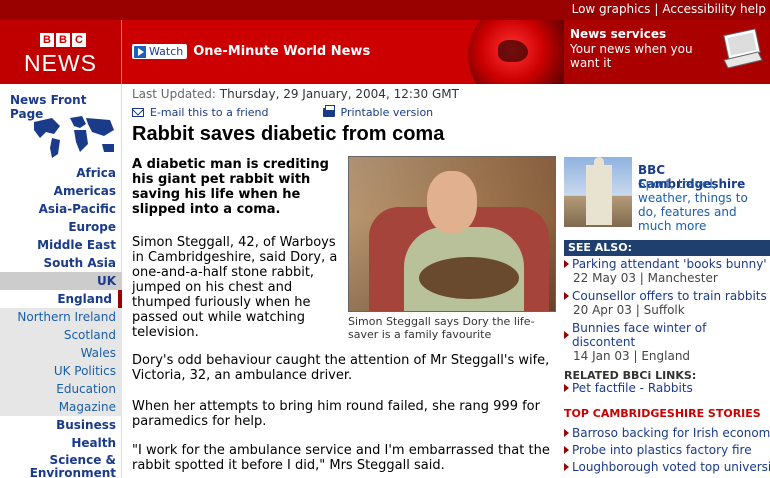 The image size is (770, 478). I want to click on accessibility-help-link: Accessibility help, so click(714, 9).